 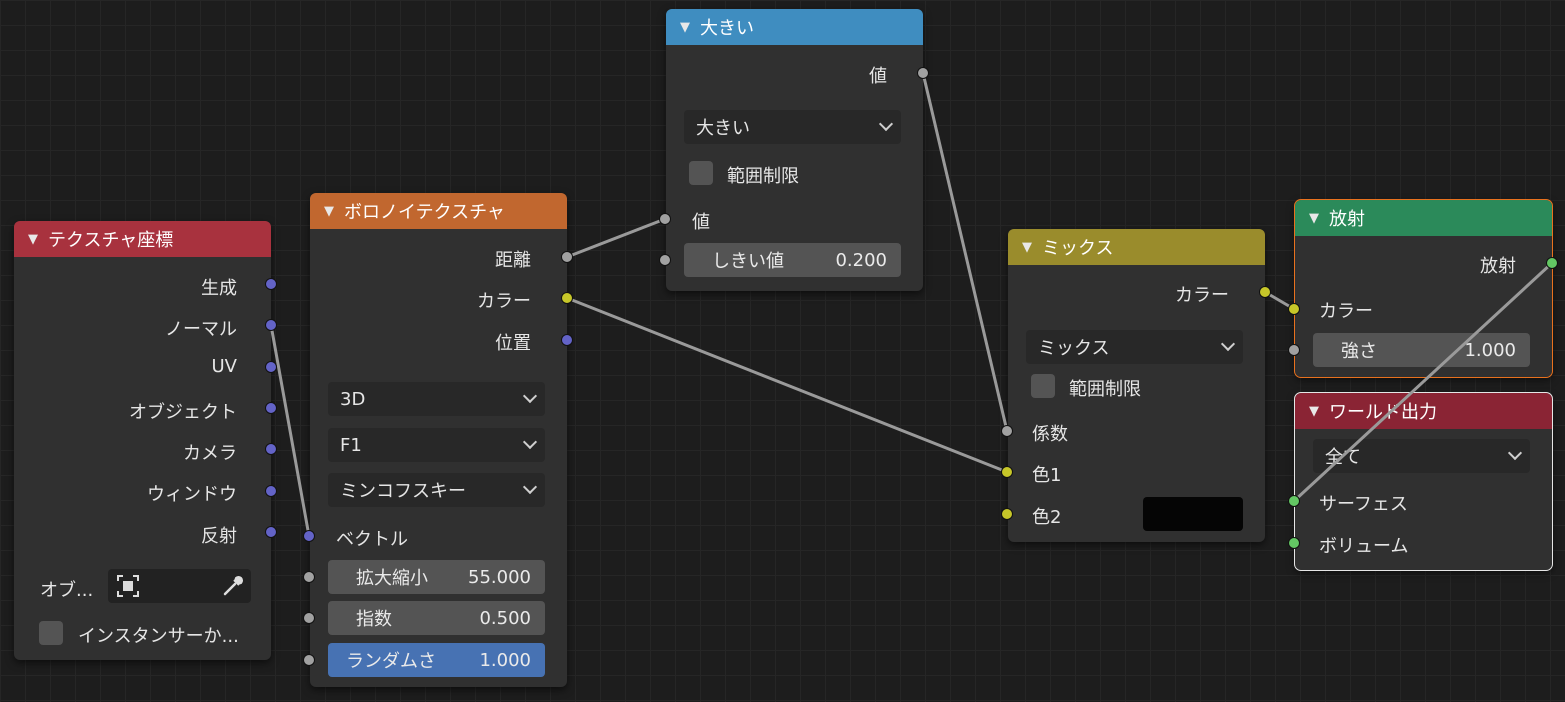 What do you see at coordinates (436, 399) in the screenshot?
I see `dimensions-dropdown: 3D` at bounding box center [436, 399].